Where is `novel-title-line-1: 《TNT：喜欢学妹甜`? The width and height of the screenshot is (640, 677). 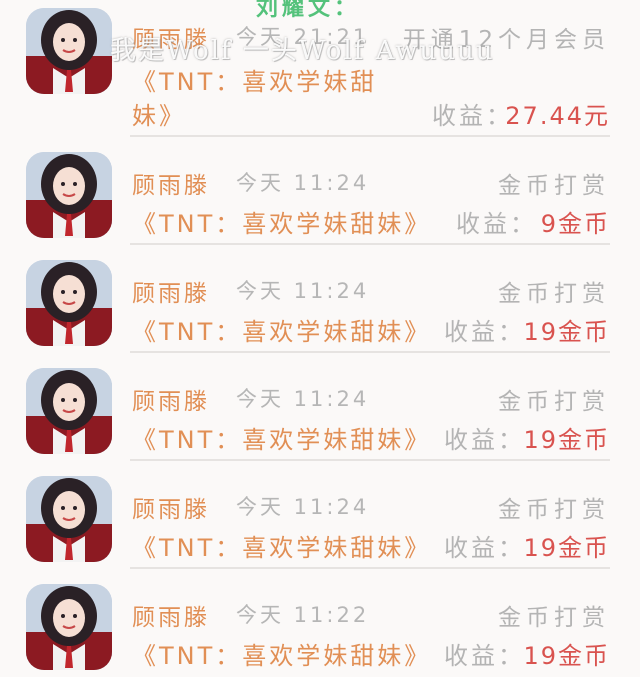
novel-title-line-1: 《TNT：喜欢学妹甜 is located at coordinates (254, 79).